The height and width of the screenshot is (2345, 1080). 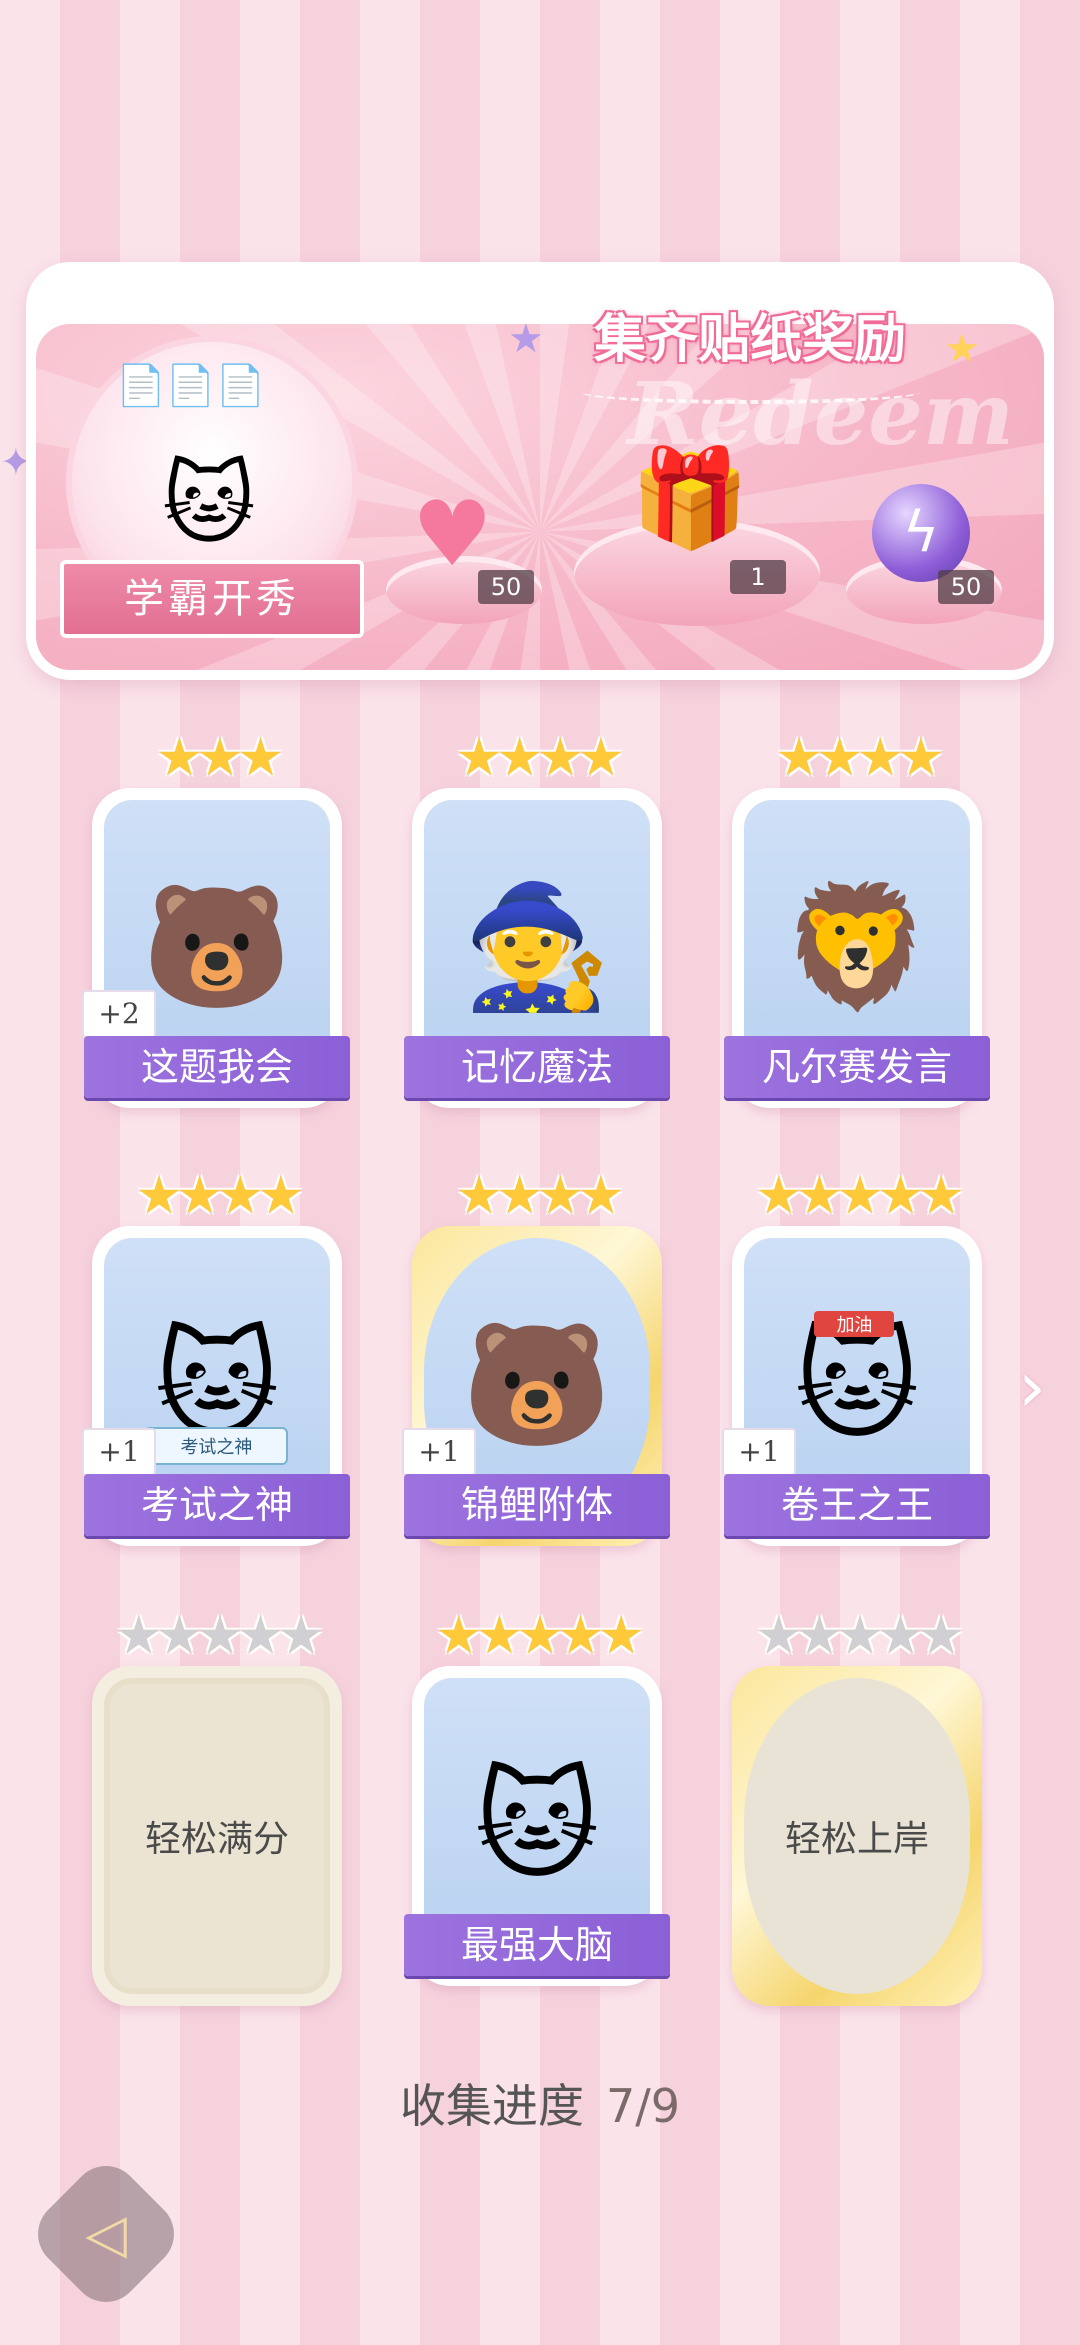 What do you see at coordinates (216, 1356) in the screenshot?
I see `sticker-card: ★★★★ 🐱 考试之神 +1 考试之神` at bounding box center [216, 1356].